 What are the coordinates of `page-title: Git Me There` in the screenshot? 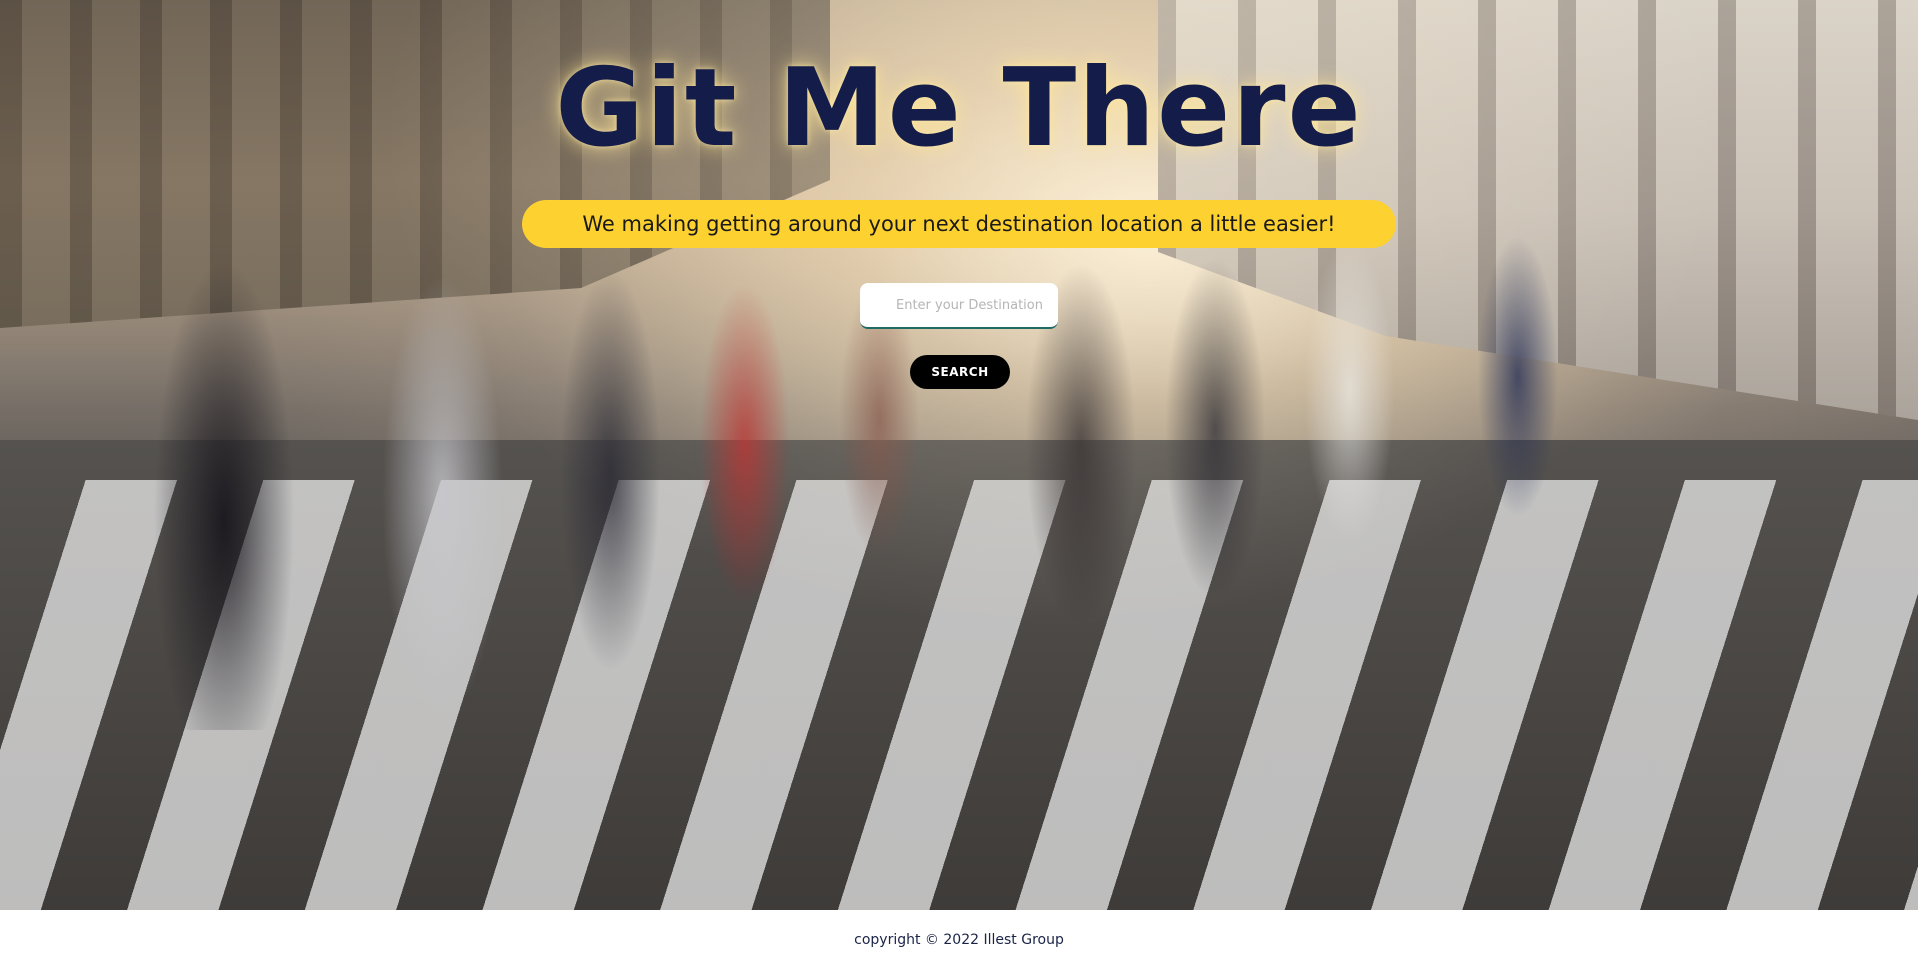 It's located at (959, 108).